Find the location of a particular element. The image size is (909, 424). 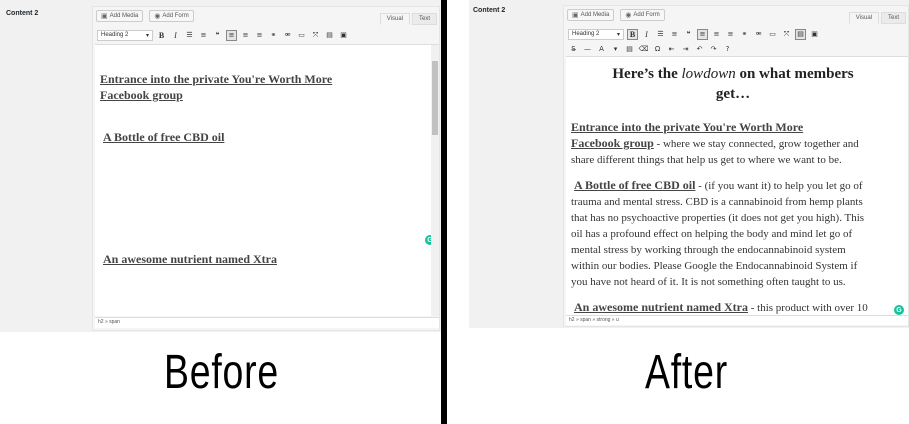

outdent-icon: ⇤ is located at coordinates (671, 48).